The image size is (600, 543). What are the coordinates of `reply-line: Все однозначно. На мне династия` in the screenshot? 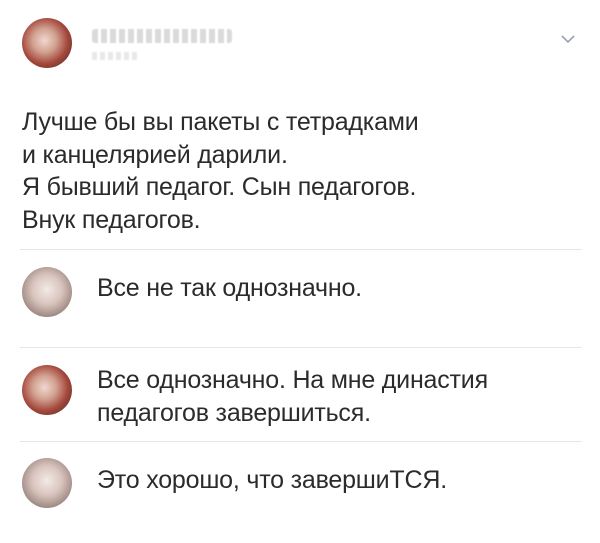 It's located at (292, 380).